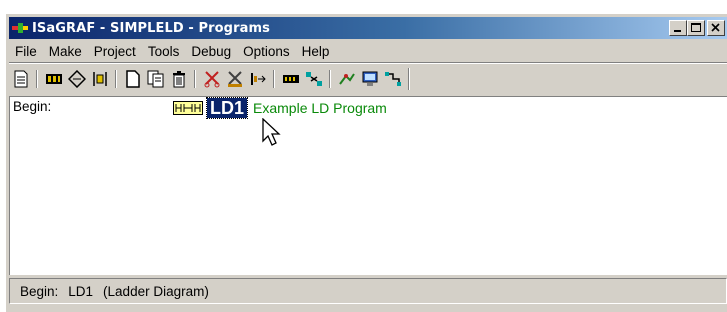  Describe the element at coordinates (151, 28) in the screenshot. I see `window-title: ISaGRAF - SIMPLELD - Programs` at that location.